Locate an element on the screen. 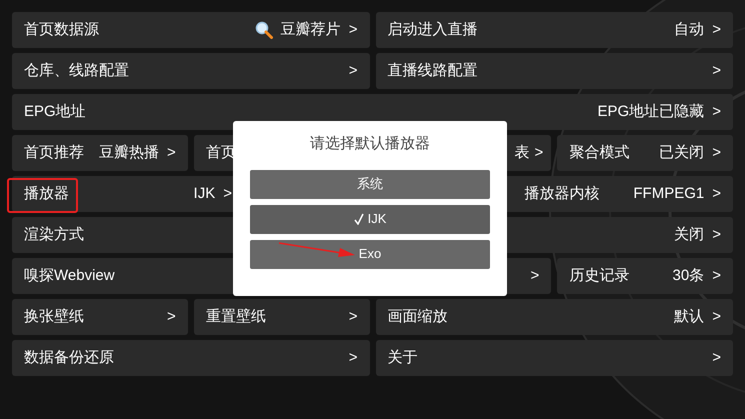  item-label: 渲染方式 is located at coordinates (54, 234).